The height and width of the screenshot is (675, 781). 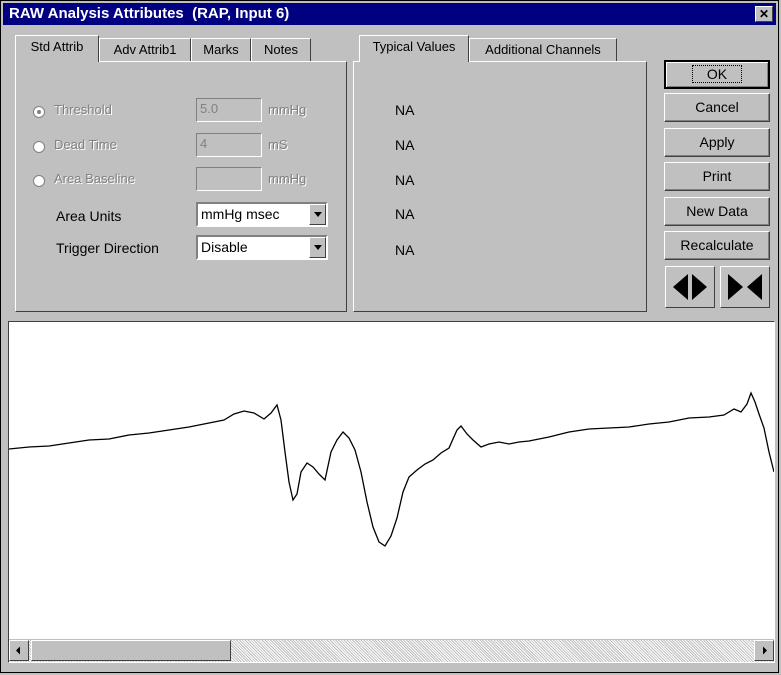 I want to click on ok-button: OK, so click(x=717, y=74).